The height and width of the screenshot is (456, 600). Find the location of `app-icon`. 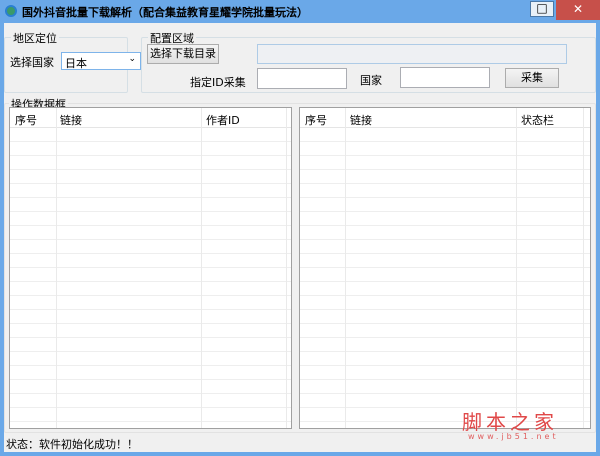

app-icon is located at coordinates (11, 11).